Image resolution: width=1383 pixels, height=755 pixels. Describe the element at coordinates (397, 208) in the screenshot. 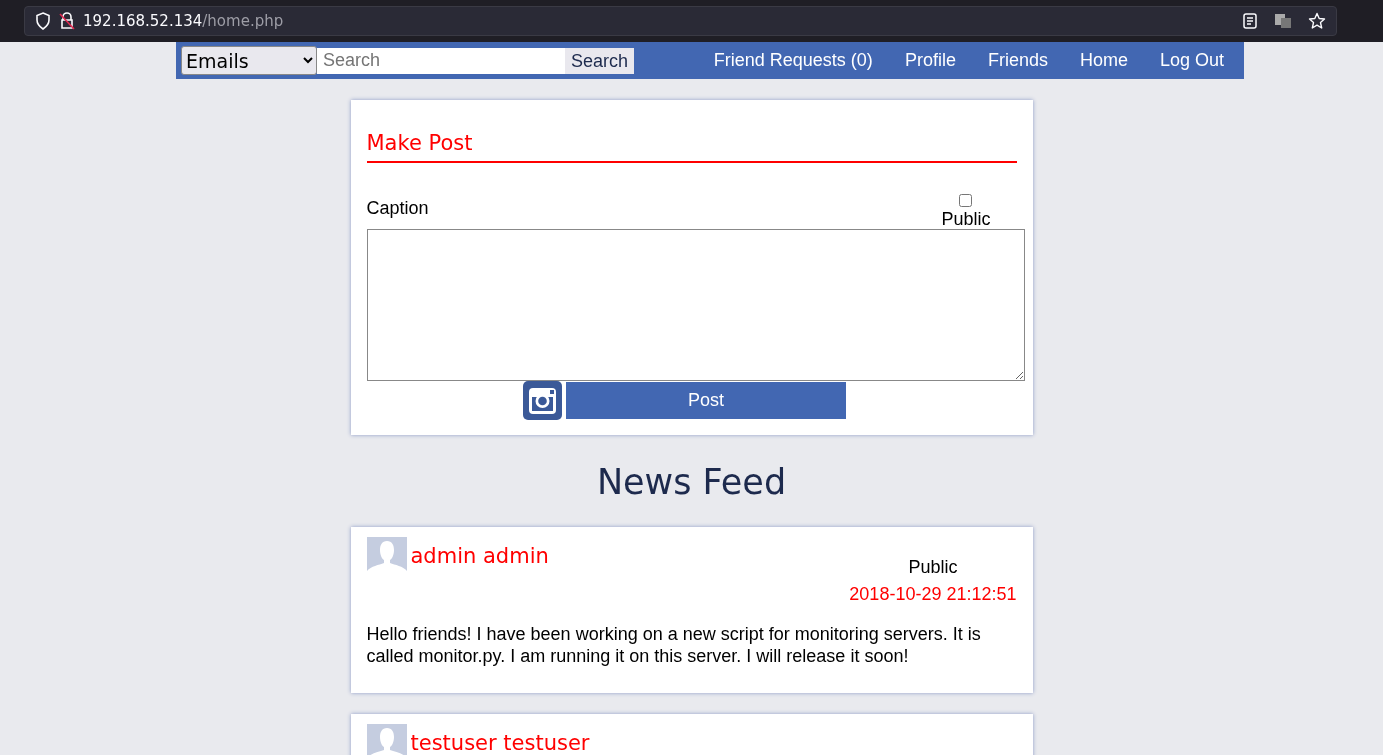

I see `caption-label: Caption` at that location.